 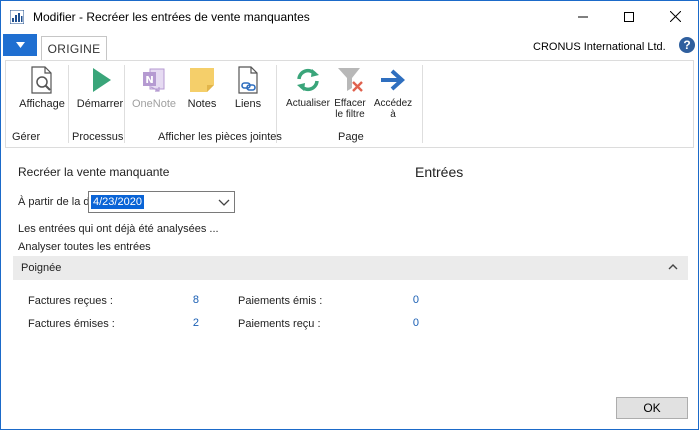 I want to click on link-document-icon, so click(x=248, y=80).